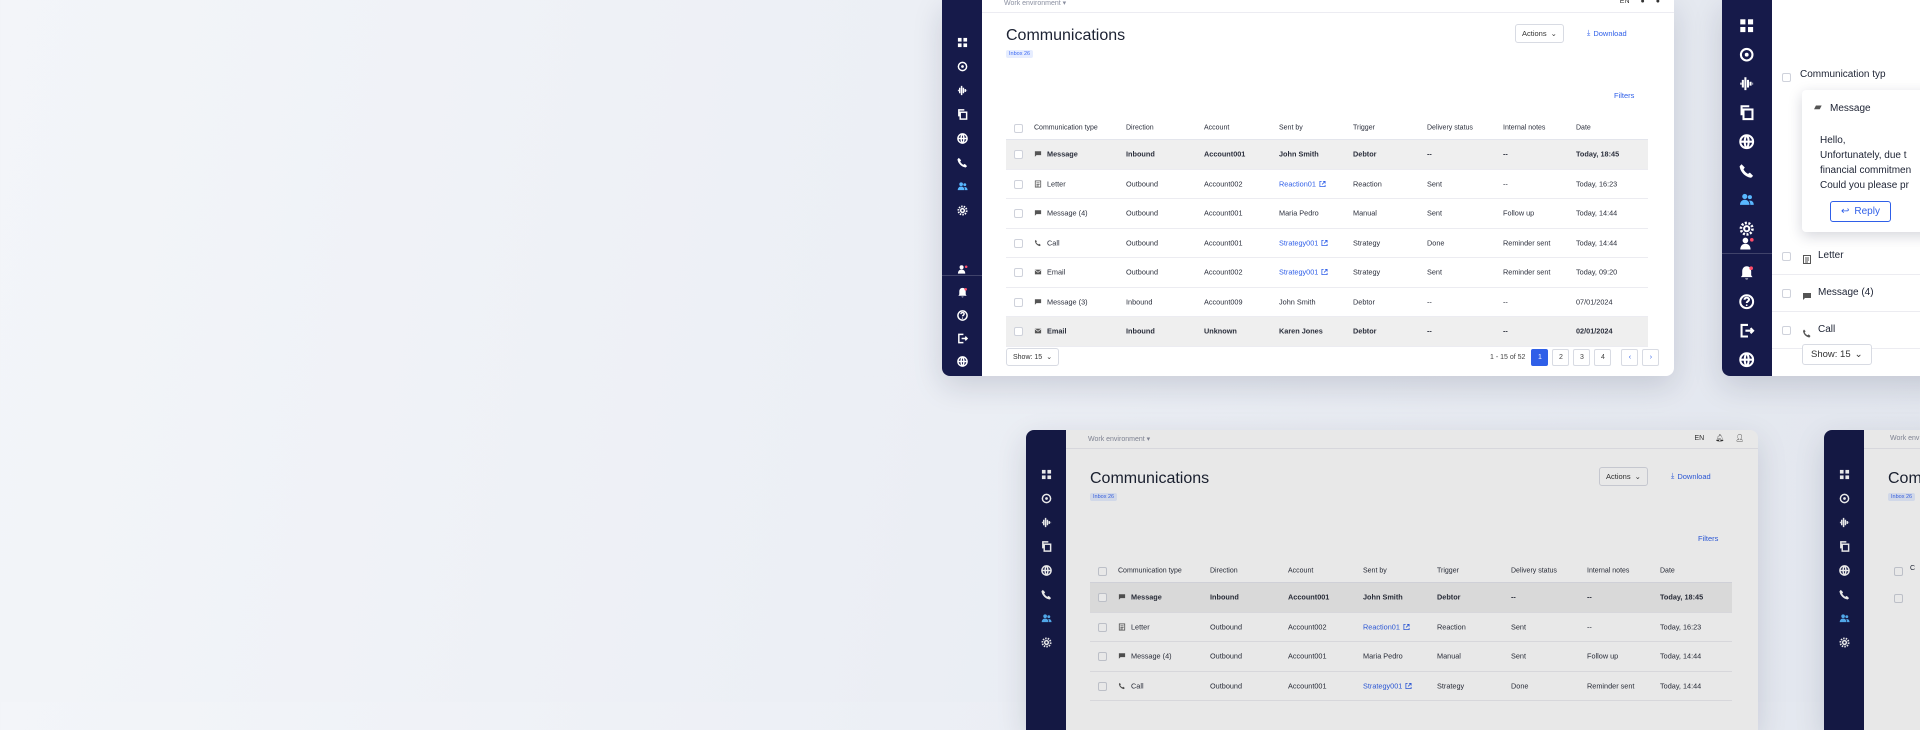 The image size is (1920, 730). I want to click on actions-button: Actions ⌄, so click(1623, 476).